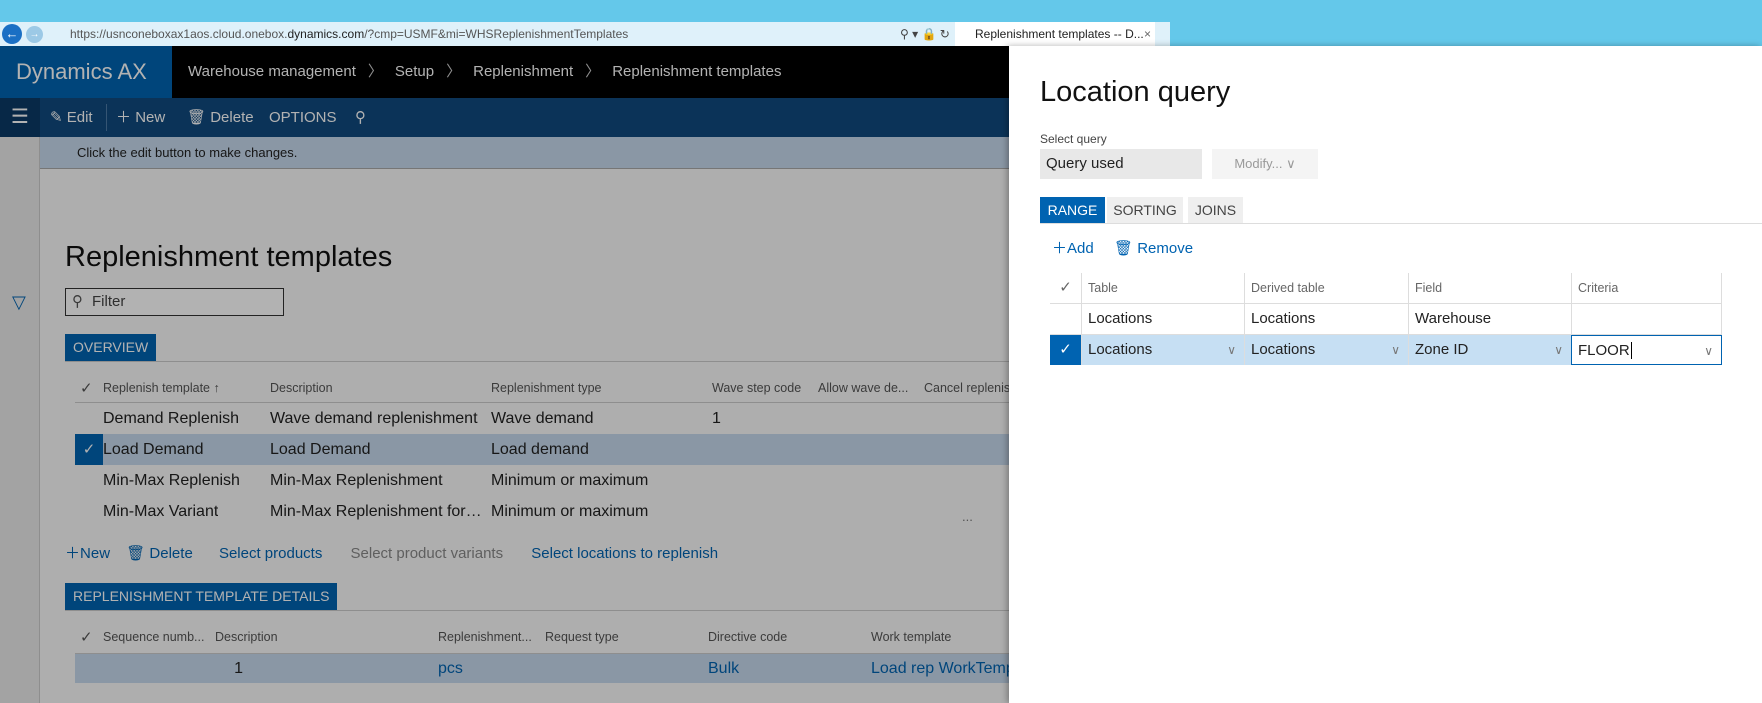 The width and height of the screenshot is (1762, 703). What do you see at coordinates (12, 34) in the screenshot?
I see `back-icon: ←` at bounding box center [12, 34].